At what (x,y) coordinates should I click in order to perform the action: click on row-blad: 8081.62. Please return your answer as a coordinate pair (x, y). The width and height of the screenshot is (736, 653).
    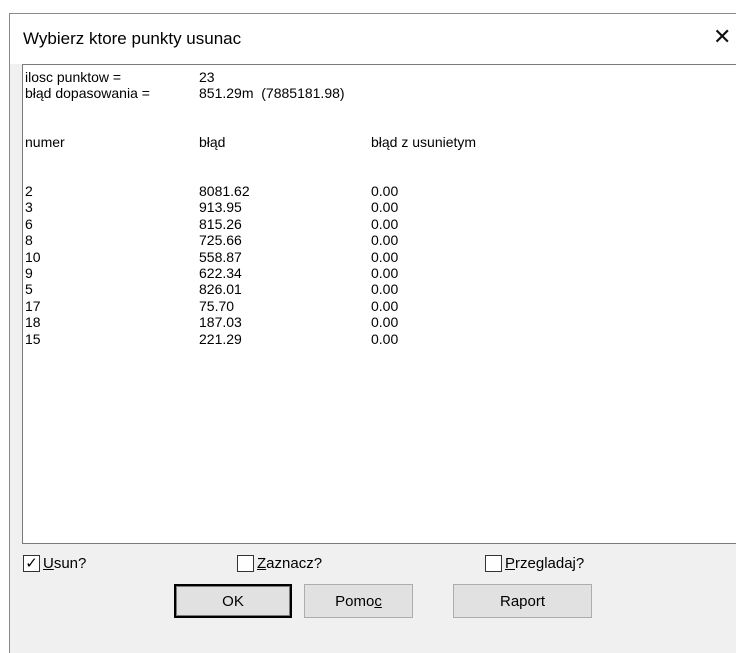
    Looking at the image, I should click on (224, 191).